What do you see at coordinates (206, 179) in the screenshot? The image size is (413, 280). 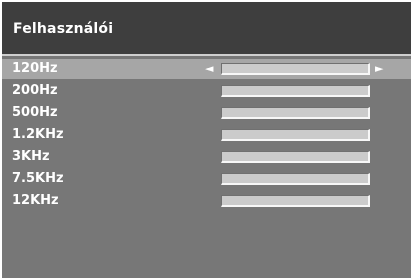 I see `band-row-7-5khz: 7.5KHz` at bounding box center [206, 179].